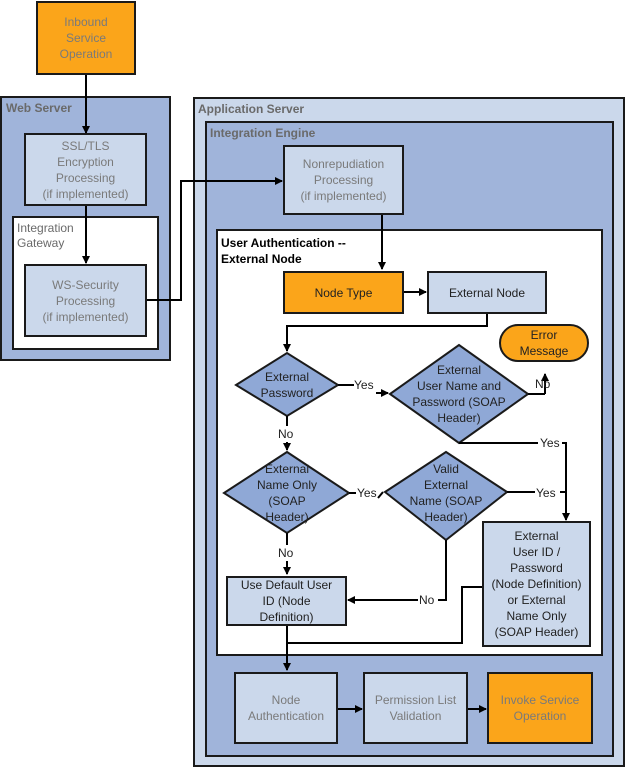 The width and height of the screenshot is (627, 770). What do you see at coordinates (487, 292) in the screenshot?
I see `external-node-box: External Node` at bounding box center [487, 292].